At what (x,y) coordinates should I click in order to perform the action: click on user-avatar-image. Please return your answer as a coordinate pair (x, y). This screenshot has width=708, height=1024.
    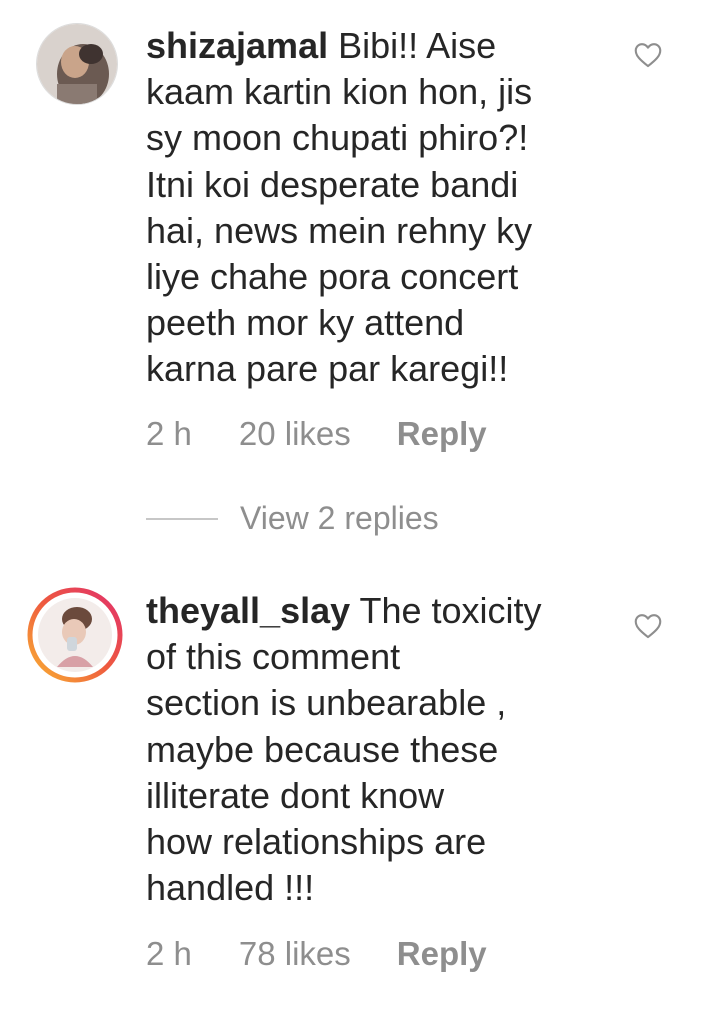
    Looking at the image, I should click on (77, 64).